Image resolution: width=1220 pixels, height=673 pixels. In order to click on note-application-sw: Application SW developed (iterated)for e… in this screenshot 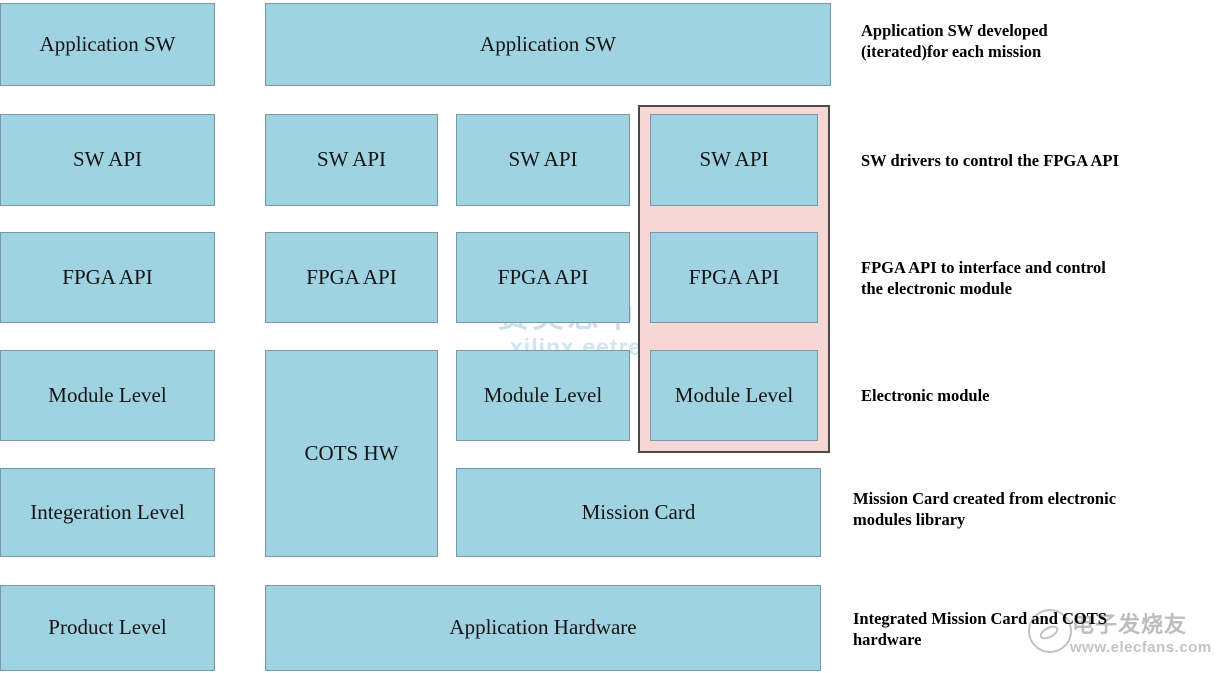, I will do `click(1036, 41)`.